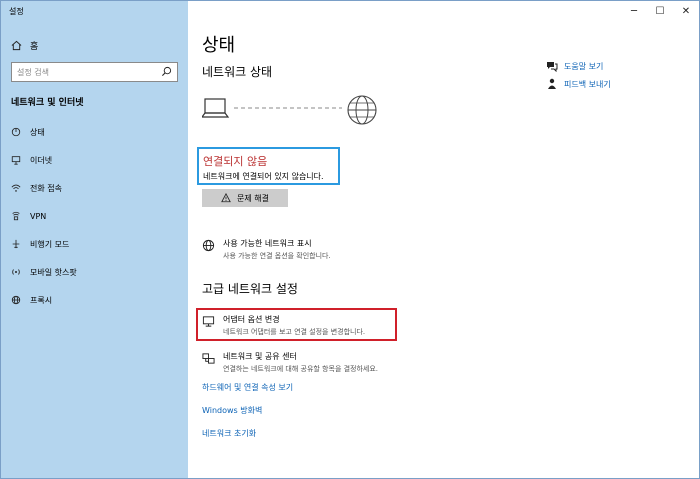 This screenshot has width=700, height=479. I want to click on dialup-icon, so click(16, 188).